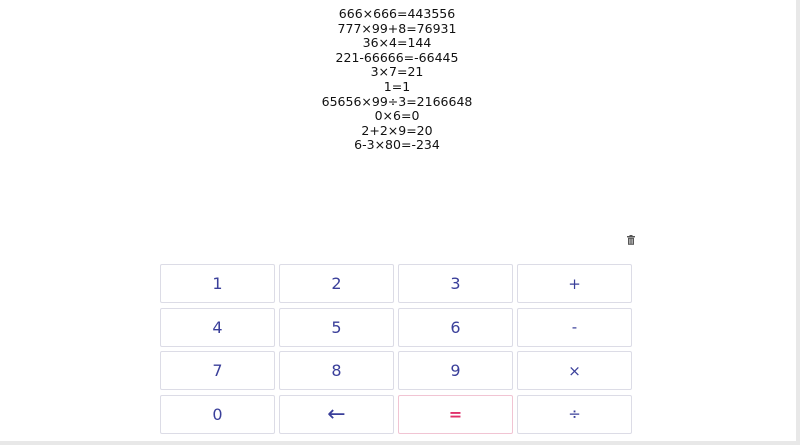 The height and width of the screenshot is (445, 800). What do you see at coordinates (397, 13) in the screenshot?
I see `history-line: 666×666=443556` at bounding box center [397, 13].